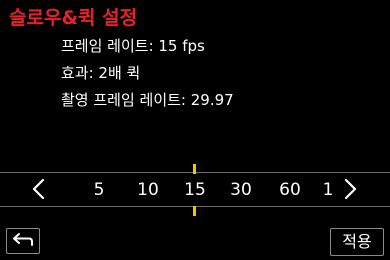 This screenshot has height=260, width=390. Describe the element at coordinates (101, 73) in the screenshot. I see `effect-info: 효과: 2배 퀵` at that location.